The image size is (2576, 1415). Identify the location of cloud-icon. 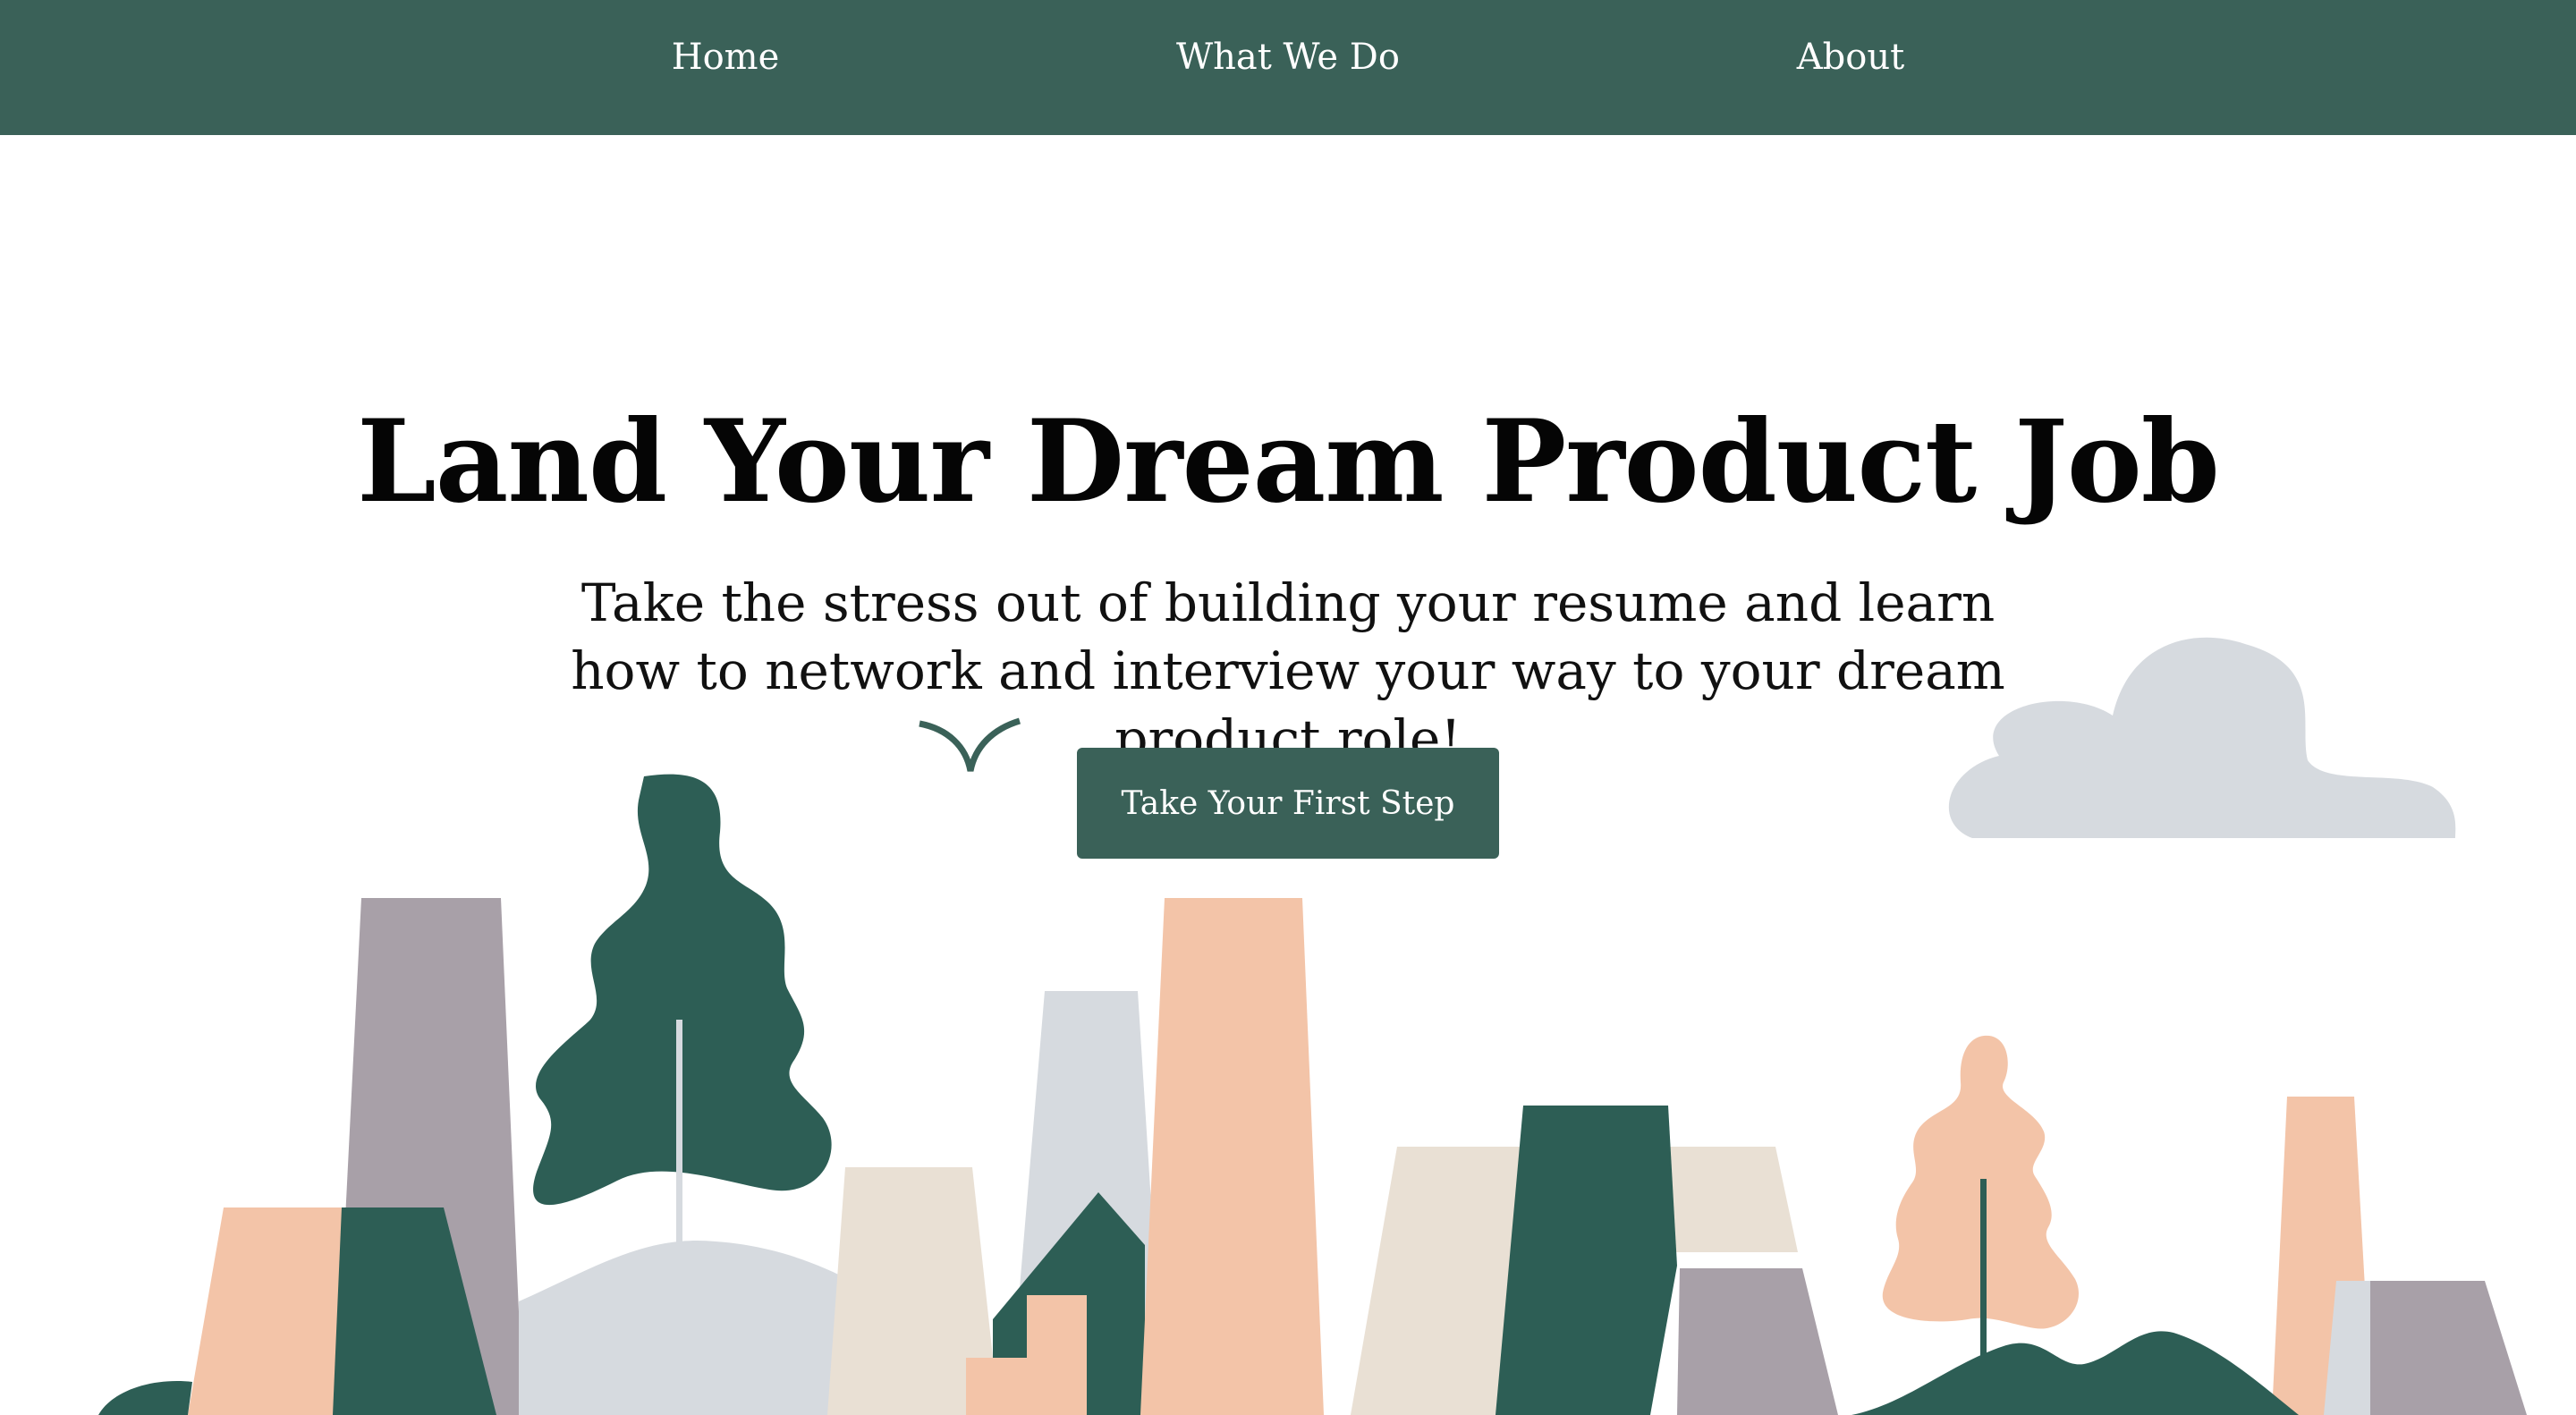
(2202, 738).